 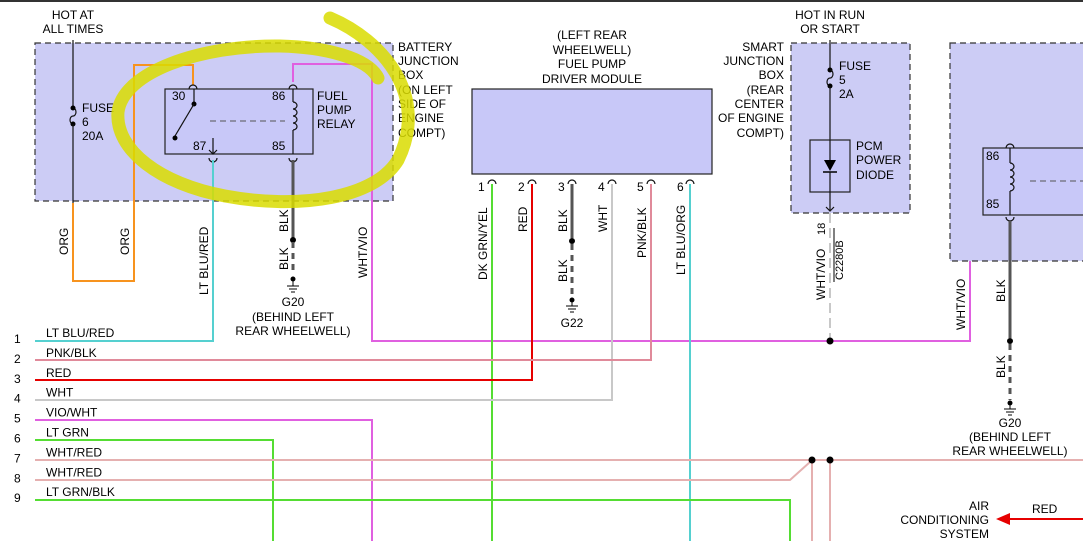 What do you see at coordinates (17, 379) in the screenshot?
I see `harness-line-number: 3` at bounding box center [17, 379].